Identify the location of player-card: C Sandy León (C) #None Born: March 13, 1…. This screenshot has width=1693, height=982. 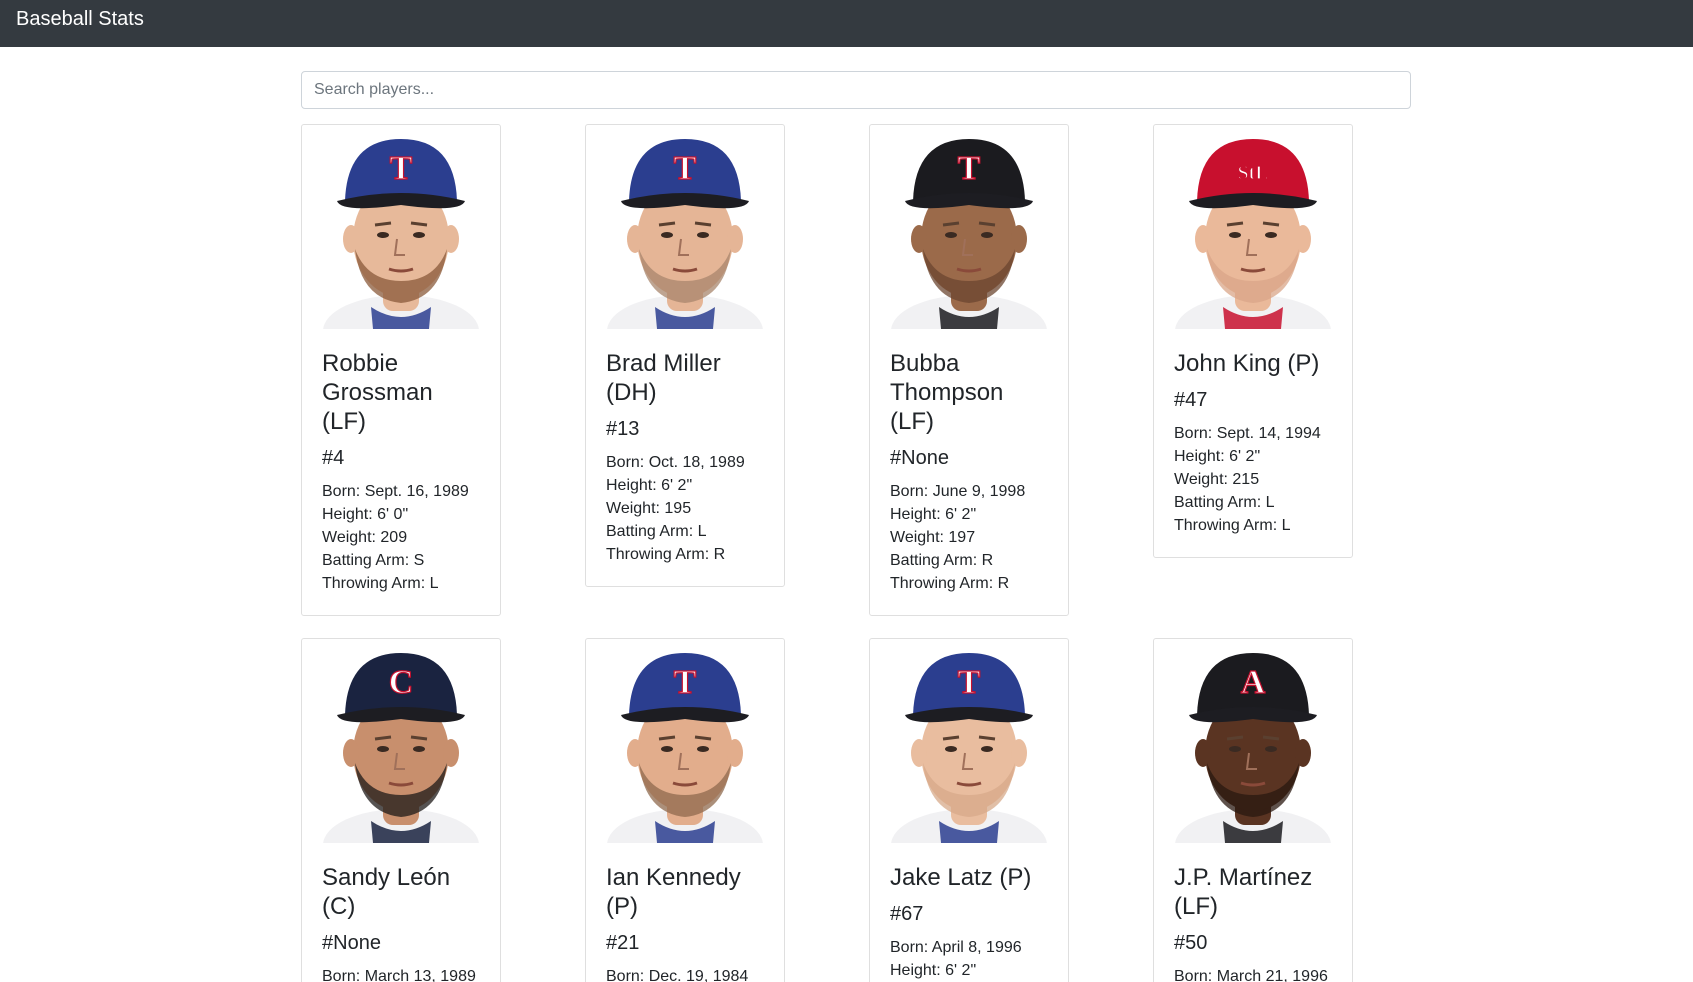
(401, 810).